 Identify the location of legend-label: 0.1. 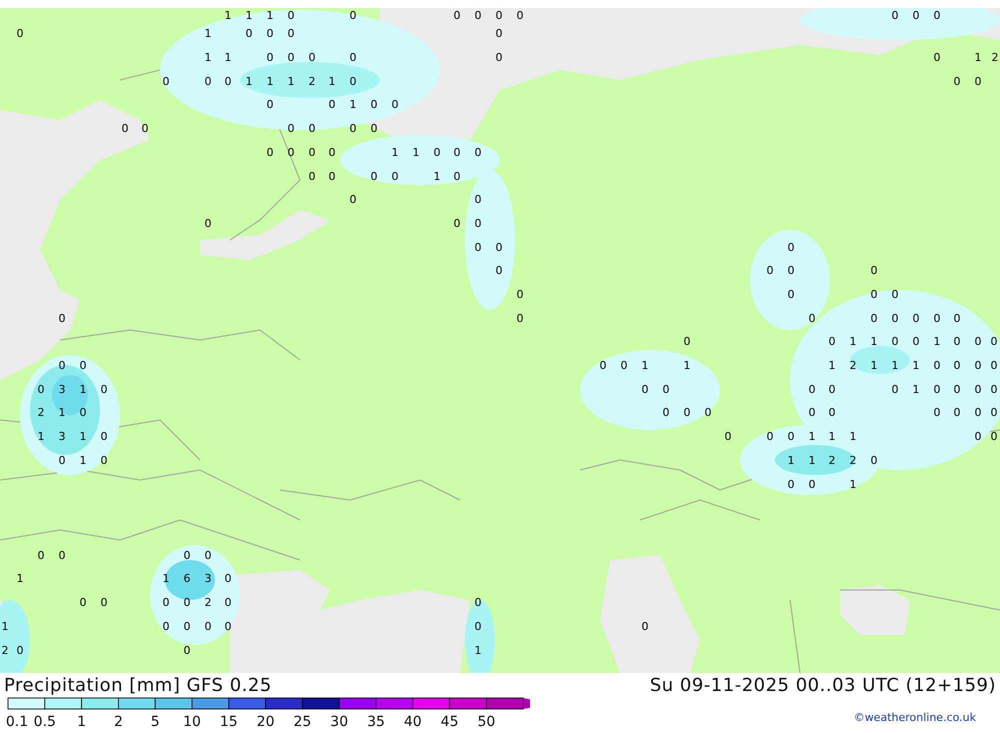
(17, 722).